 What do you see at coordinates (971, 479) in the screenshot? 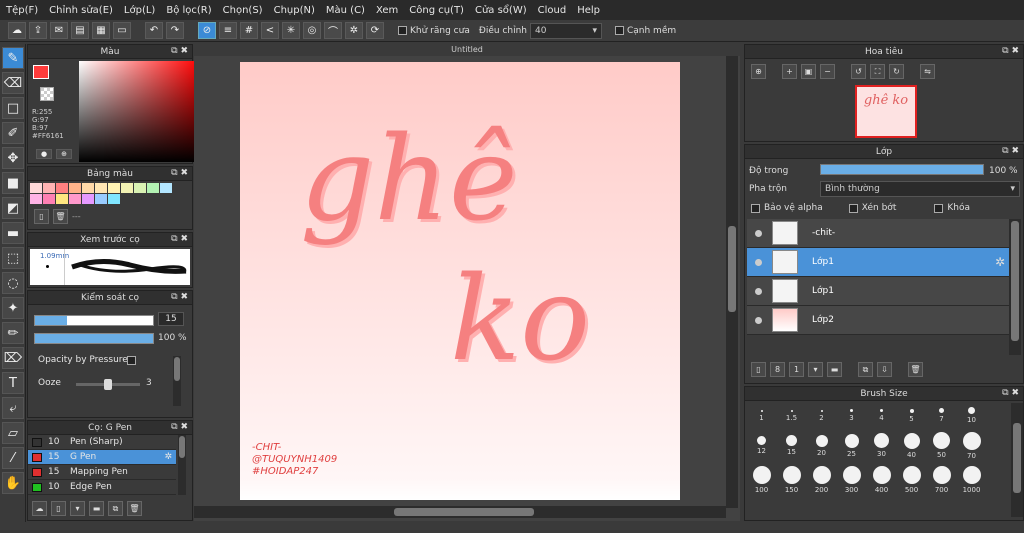
I see `brush-size-cell: 1000` at bounding box center [971, 479].